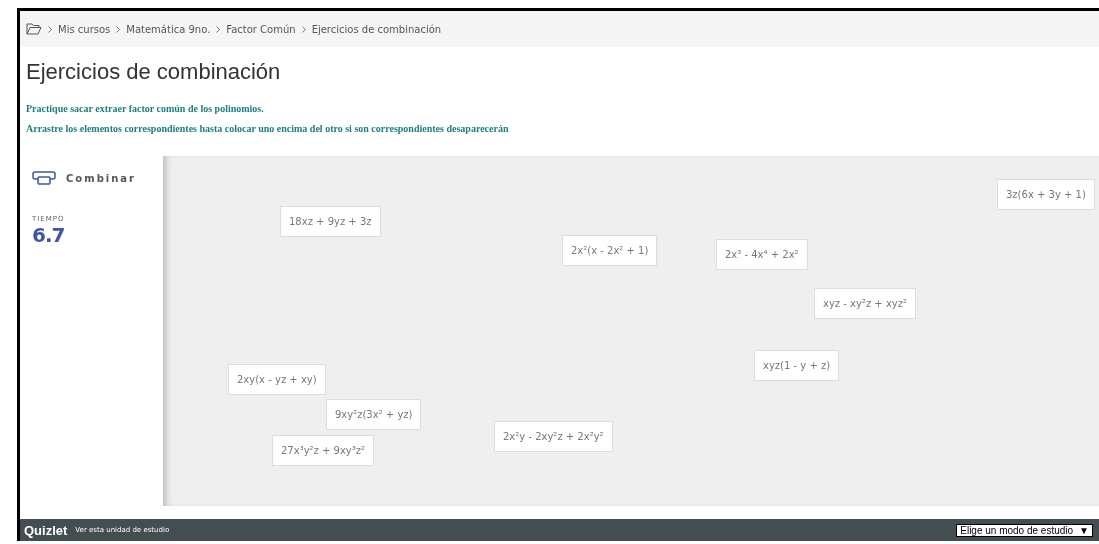  What do you see at coordinates (323, 450) in the screenshot?
I see `match-card: 27x³y²z + 9xy³z²` at bounding box center [323, 450].